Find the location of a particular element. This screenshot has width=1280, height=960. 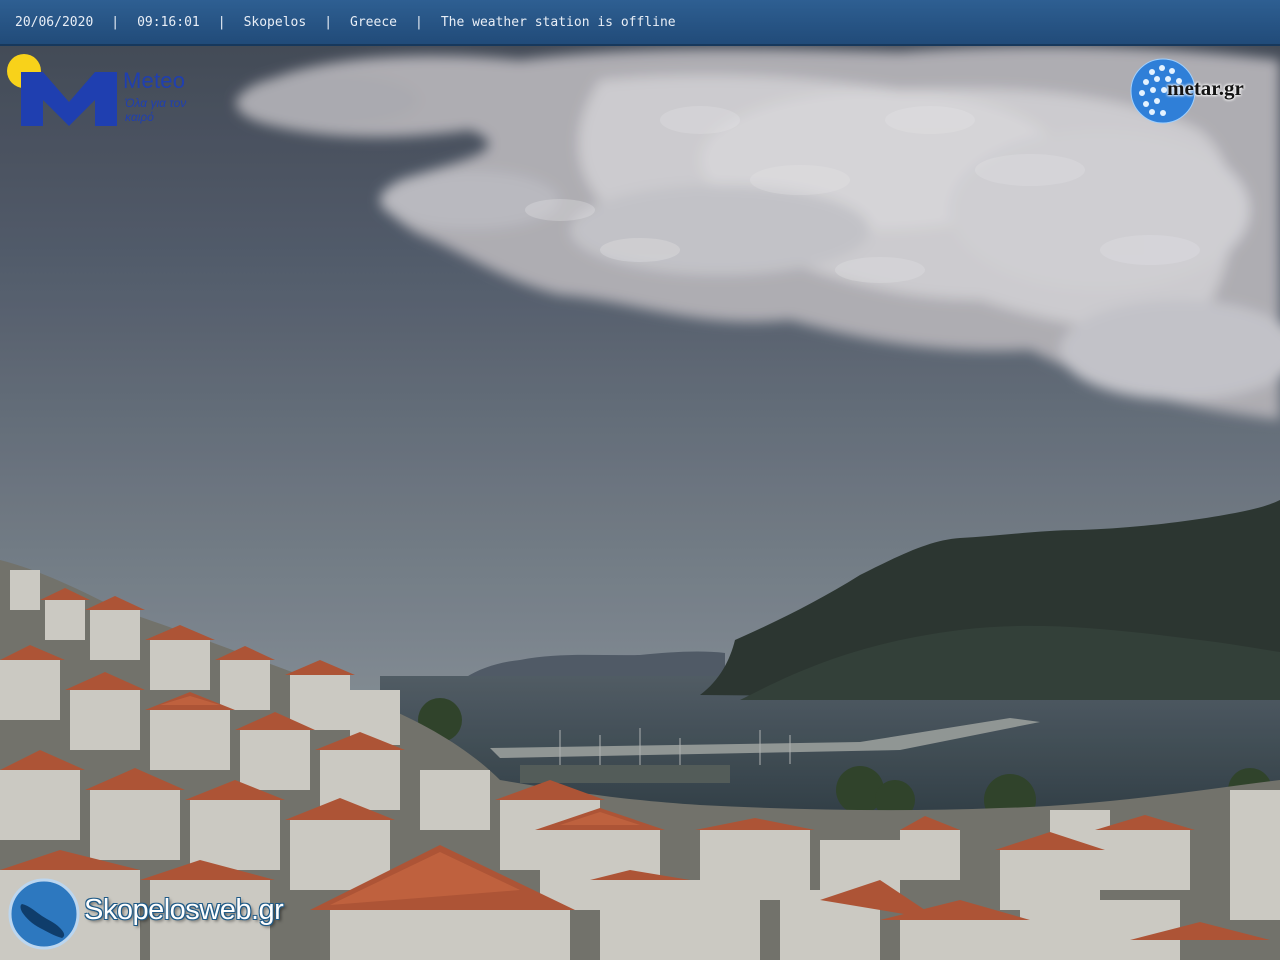

meteo-m-icon is located at coordinates (69, 99).